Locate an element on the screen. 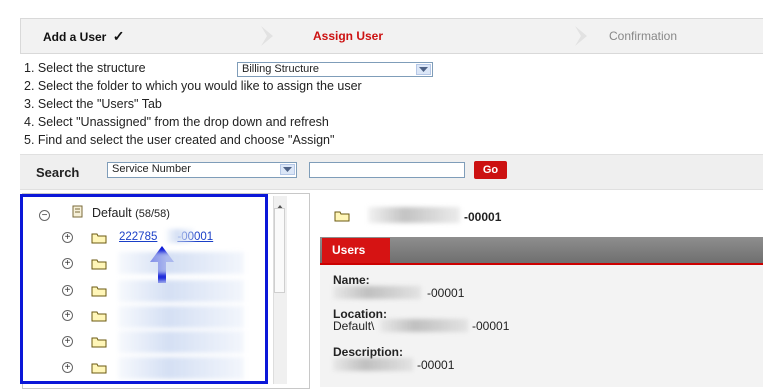 The width and height of the screenshot is (763, 389). step-add-user-label: Add a User is located at coordinates (75, 37).